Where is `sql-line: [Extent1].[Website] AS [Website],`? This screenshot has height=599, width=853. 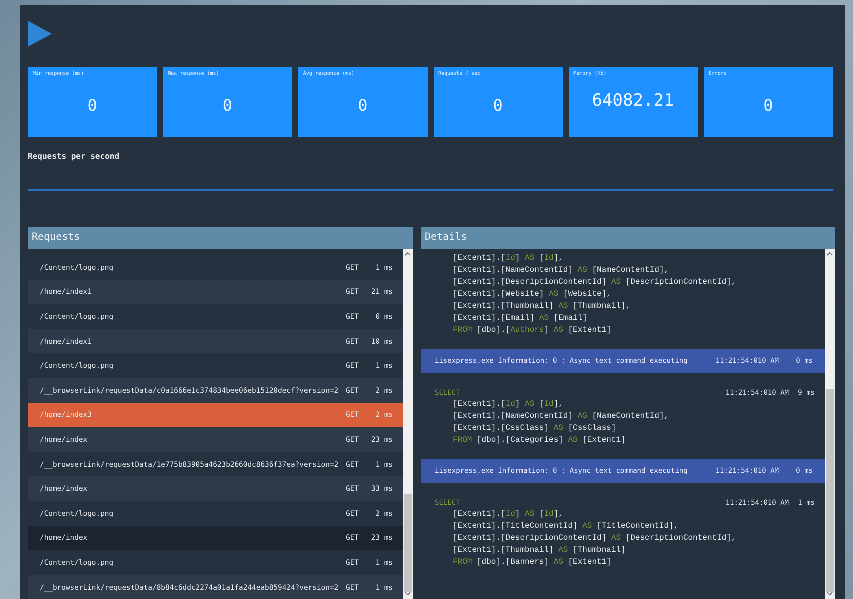 sql-line: [Extent1].[Website] AS [Website], is located at coordinates (532, 295).